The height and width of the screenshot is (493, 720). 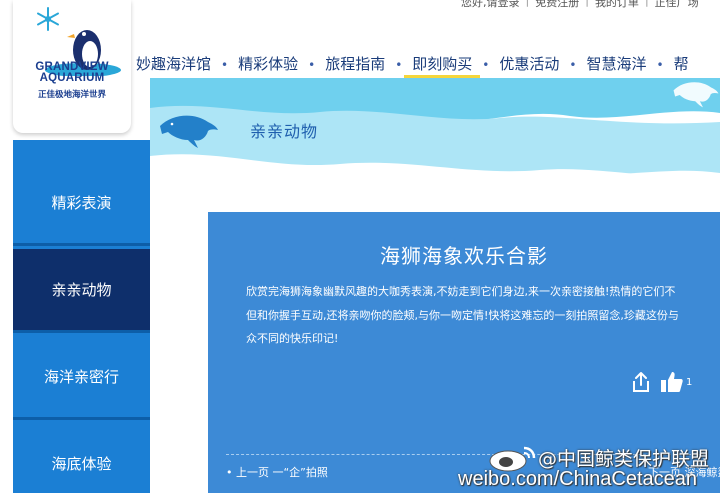 I want to click on share-icon, so click(x=641, y=382).